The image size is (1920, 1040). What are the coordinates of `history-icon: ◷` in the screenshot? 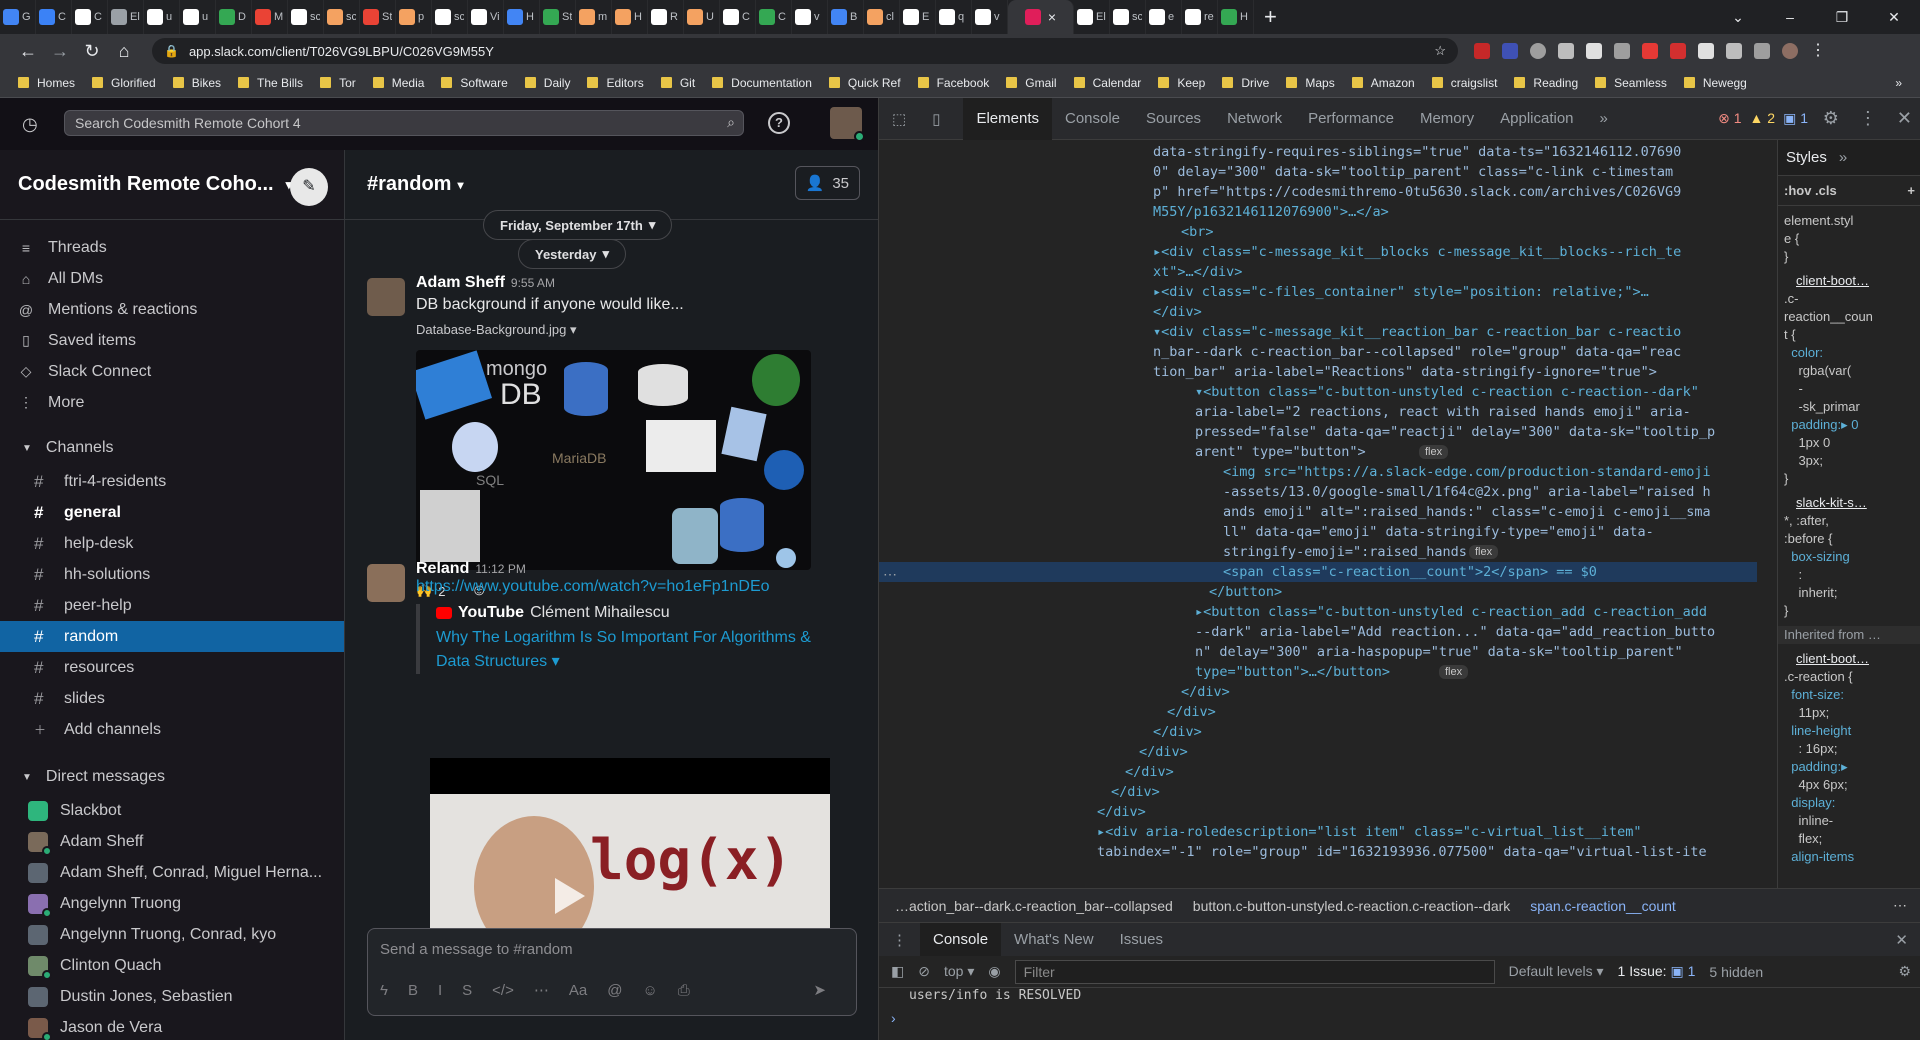 It's located at (30, 124).